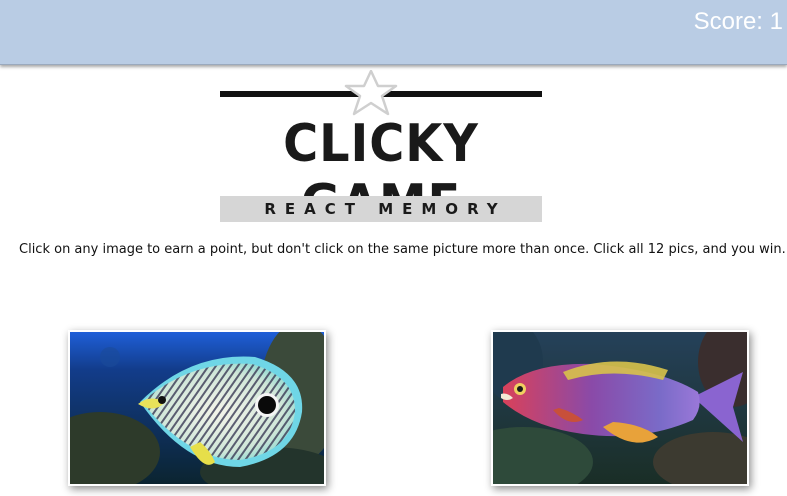  I want to click on score-display: Score: 1, so click(738, 21).